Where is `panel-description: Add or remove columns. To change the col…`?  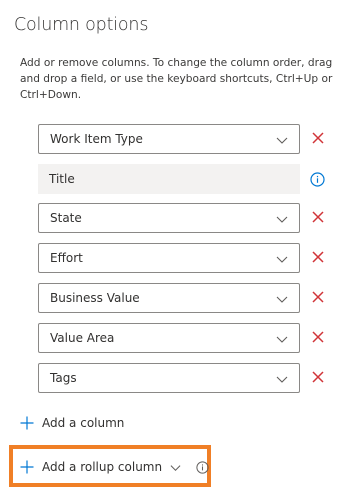
panel-description: Add or remove columns. To change the col… is located at coordinates (176, 79).